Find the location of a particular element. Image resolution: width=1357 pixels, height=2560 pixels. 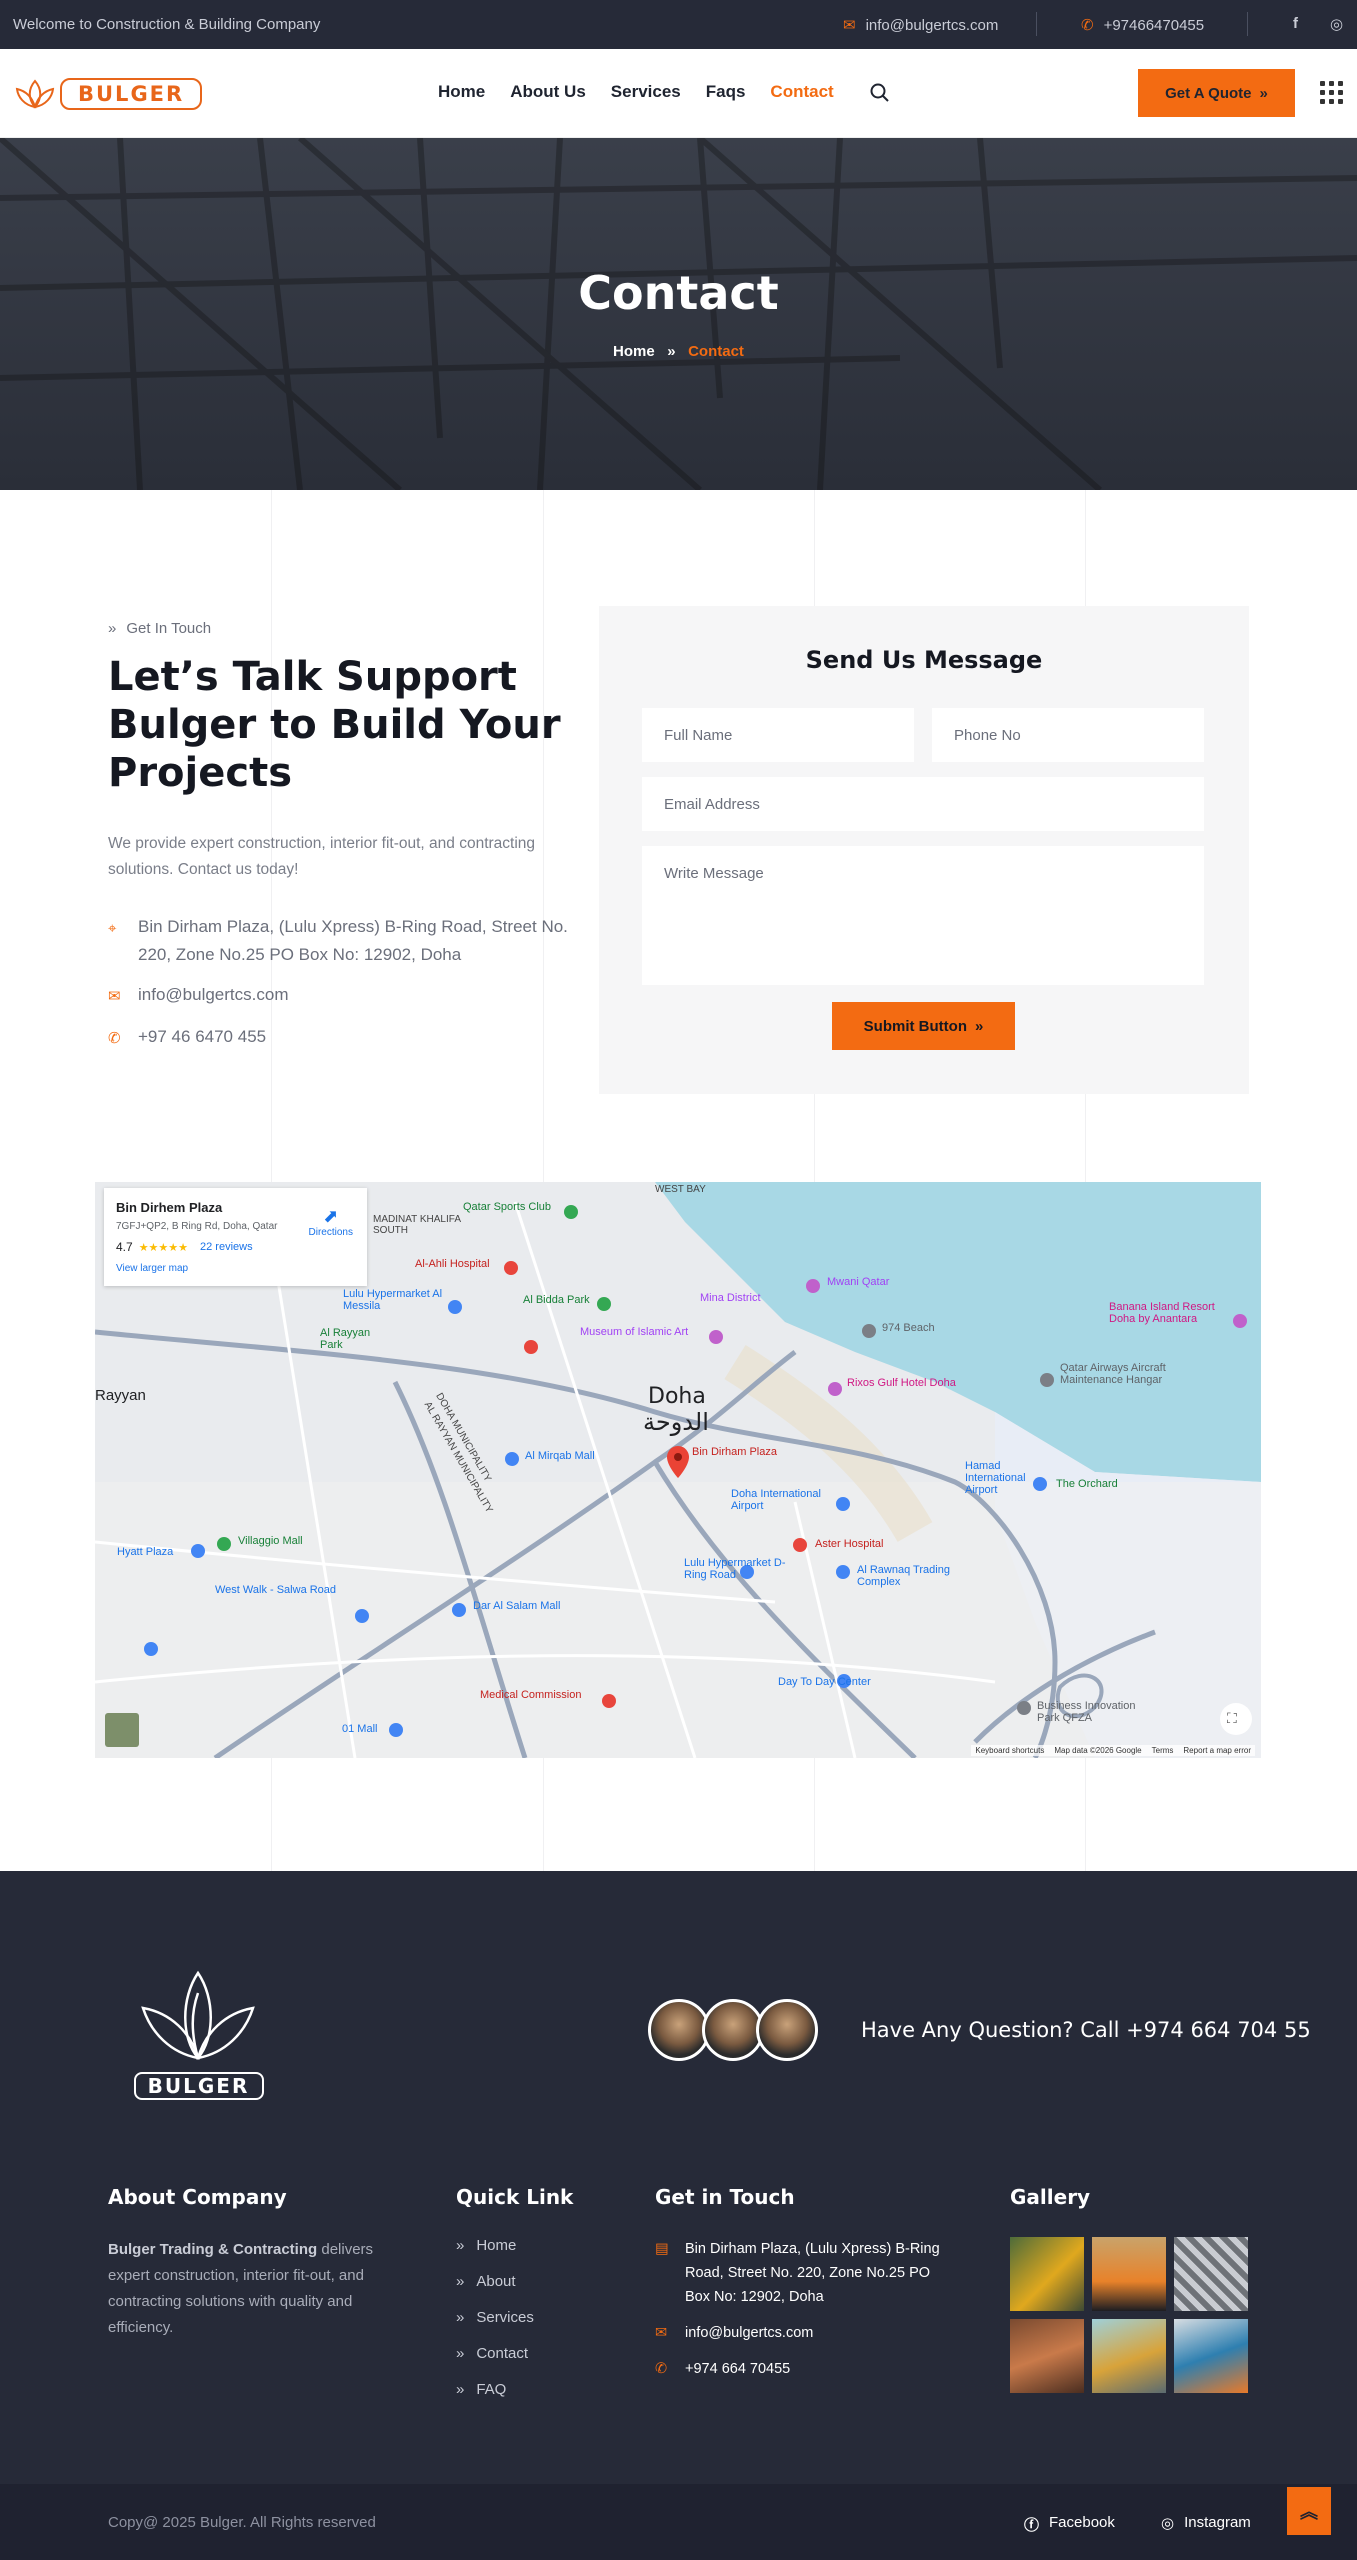

map-poi: Al Rawnaq Trading Complex is located at coordinates (903, 1576).